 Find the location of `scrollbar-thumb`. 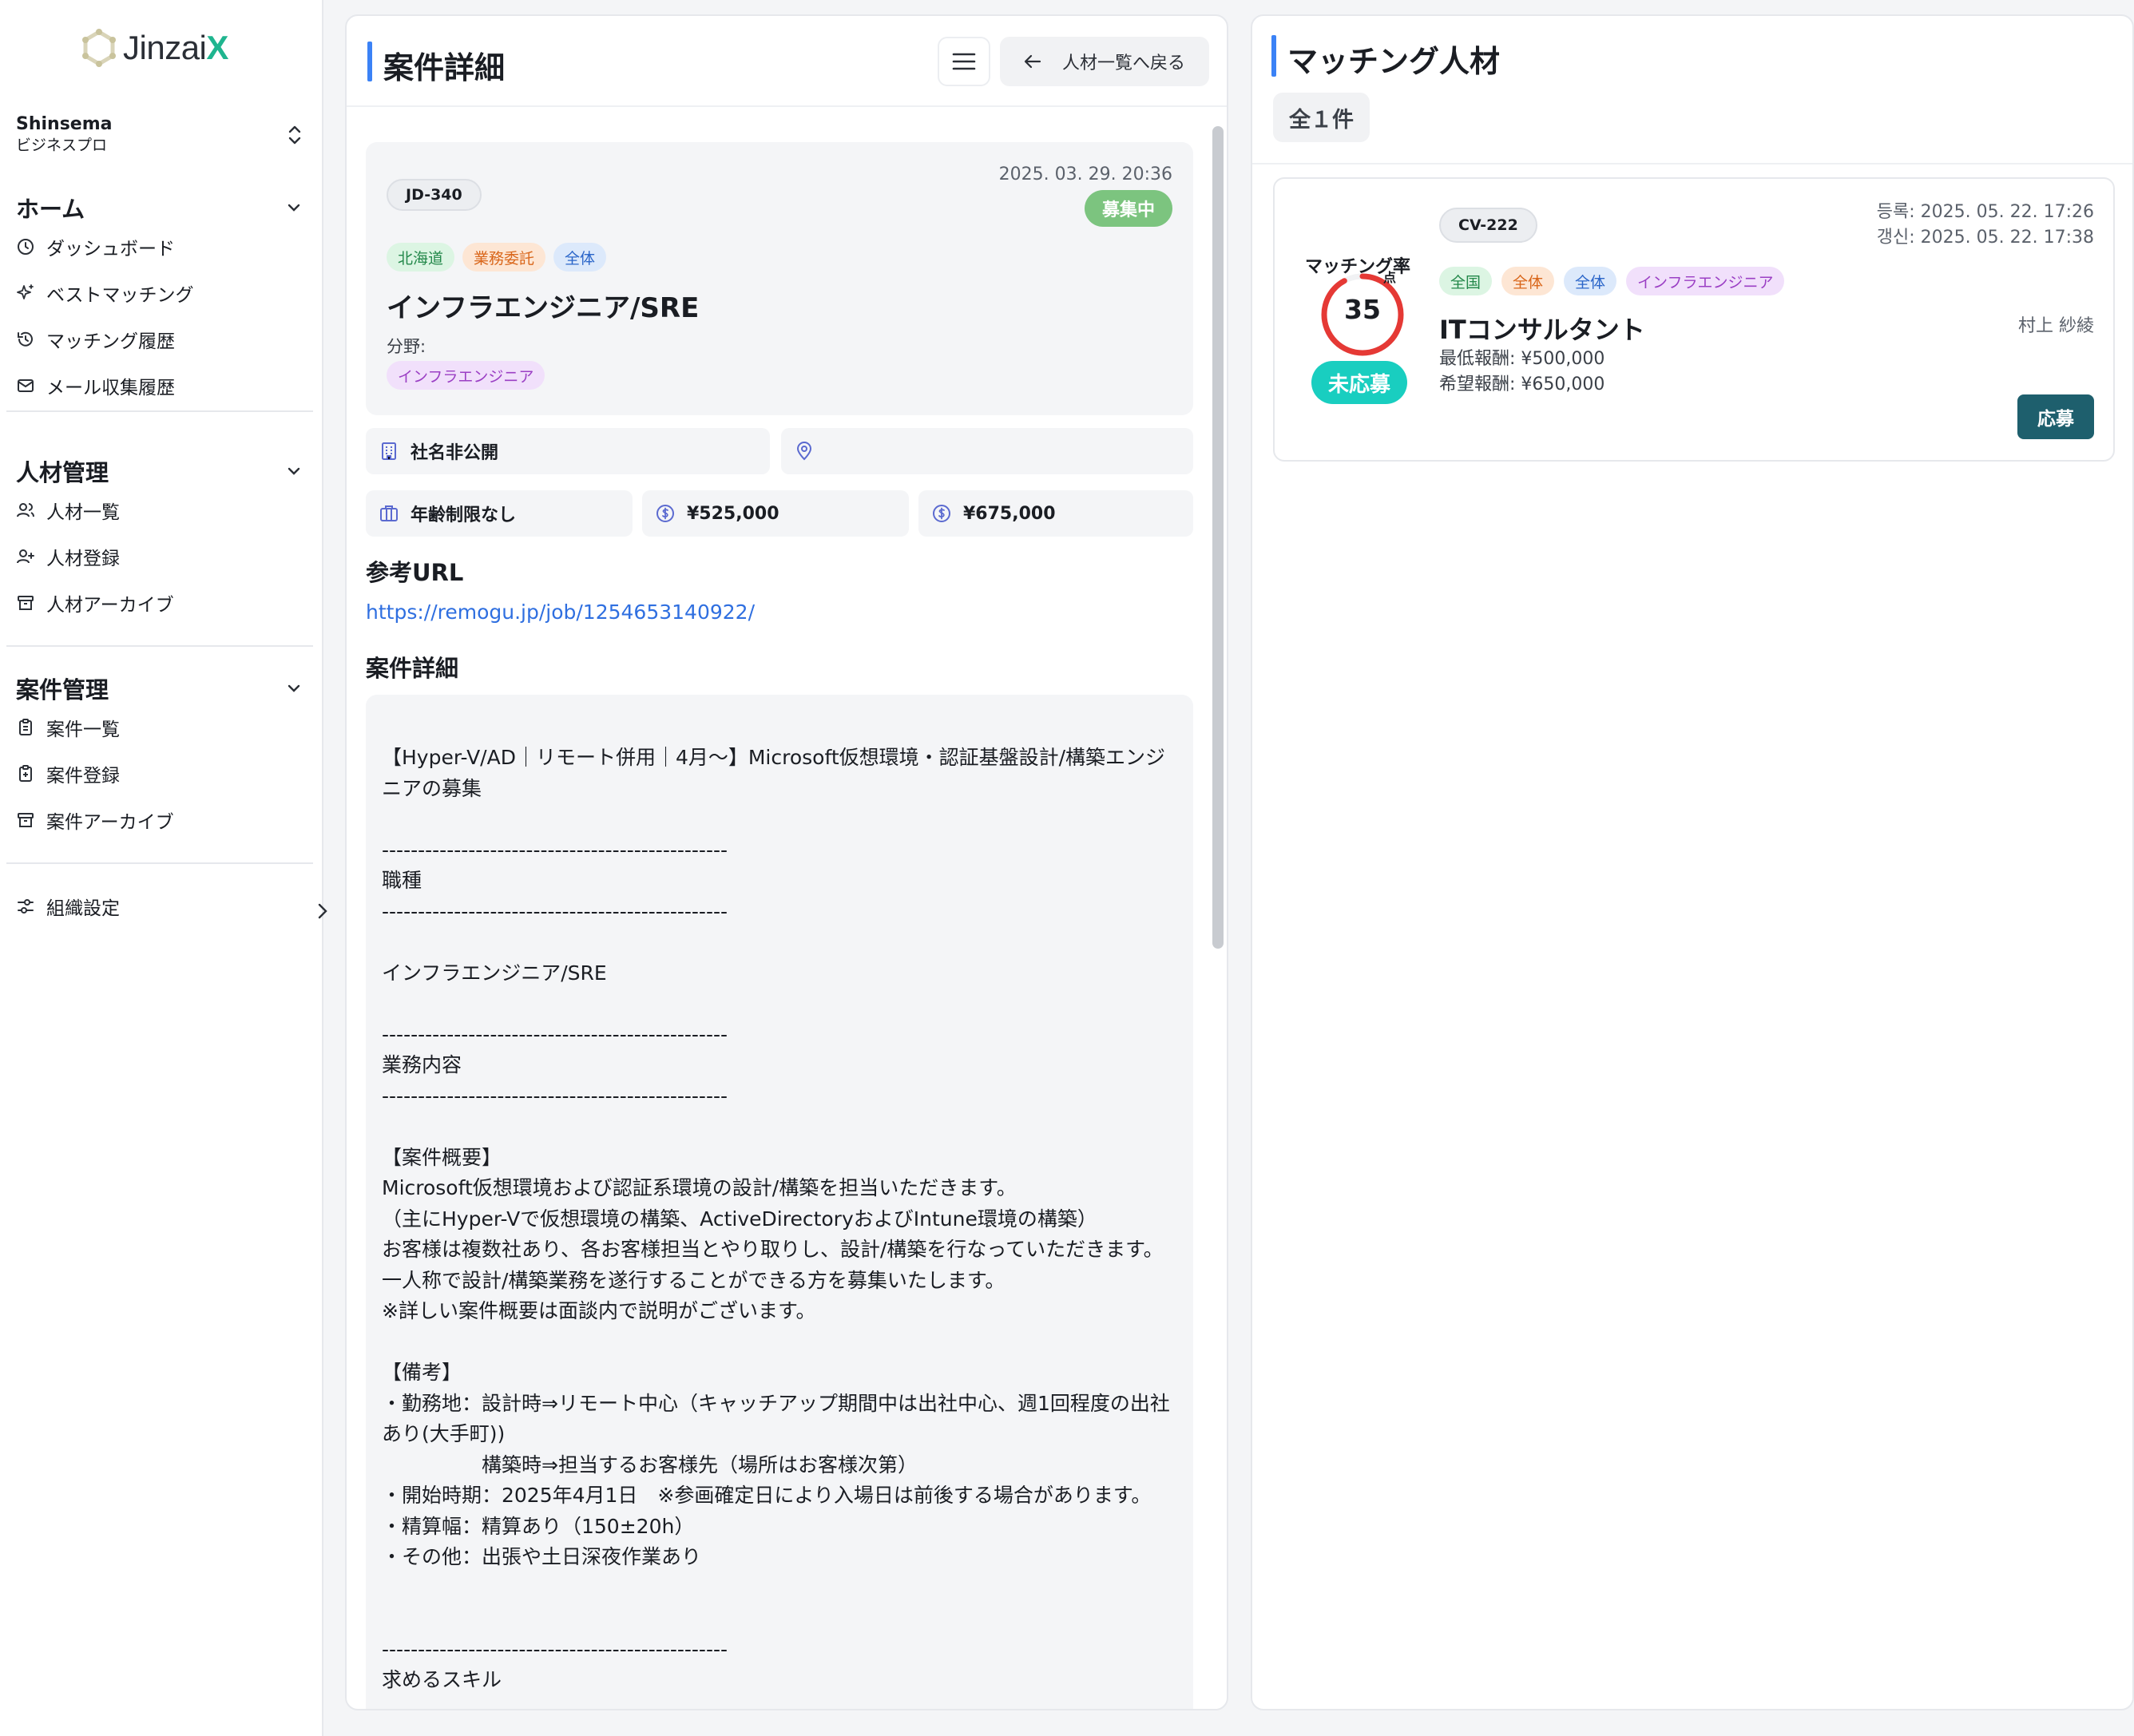

scrollbar-thumb is located at coordinates (1218, 537).